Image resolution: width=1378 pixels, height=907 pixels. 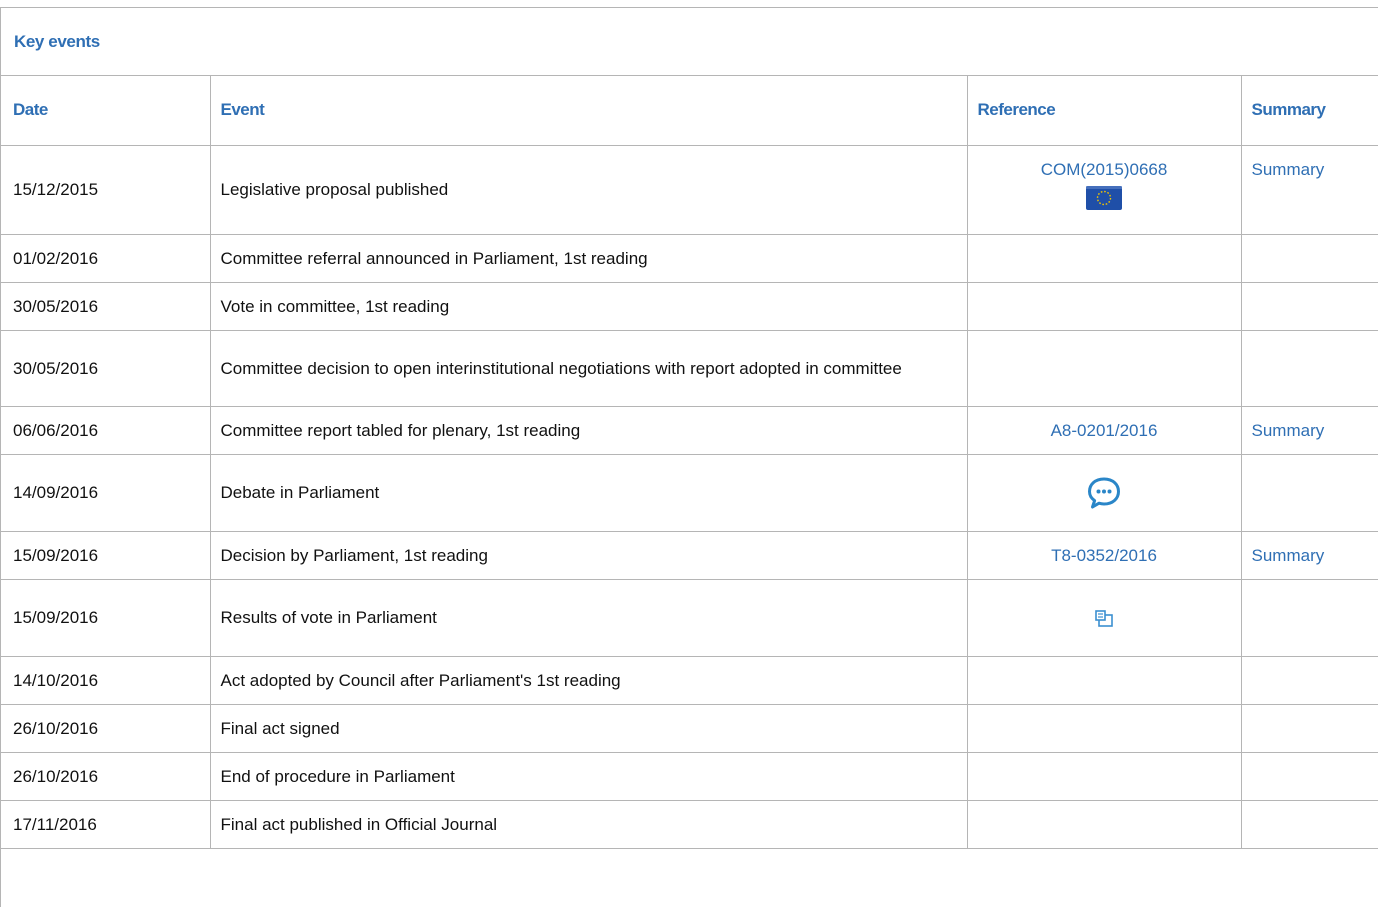 What do you see at coordinates (588, 728) in the screenshot?
I see `event-description: Final act signed` at bounding box center [588, 728].